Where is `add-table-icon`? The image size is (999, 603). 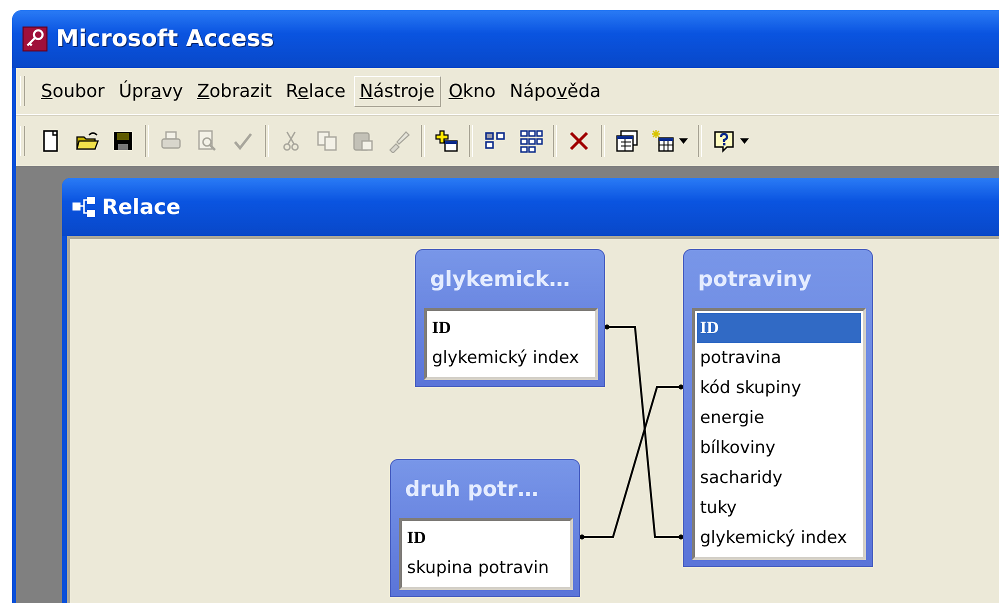 add-table-icon is located at coordinates (447, 141).